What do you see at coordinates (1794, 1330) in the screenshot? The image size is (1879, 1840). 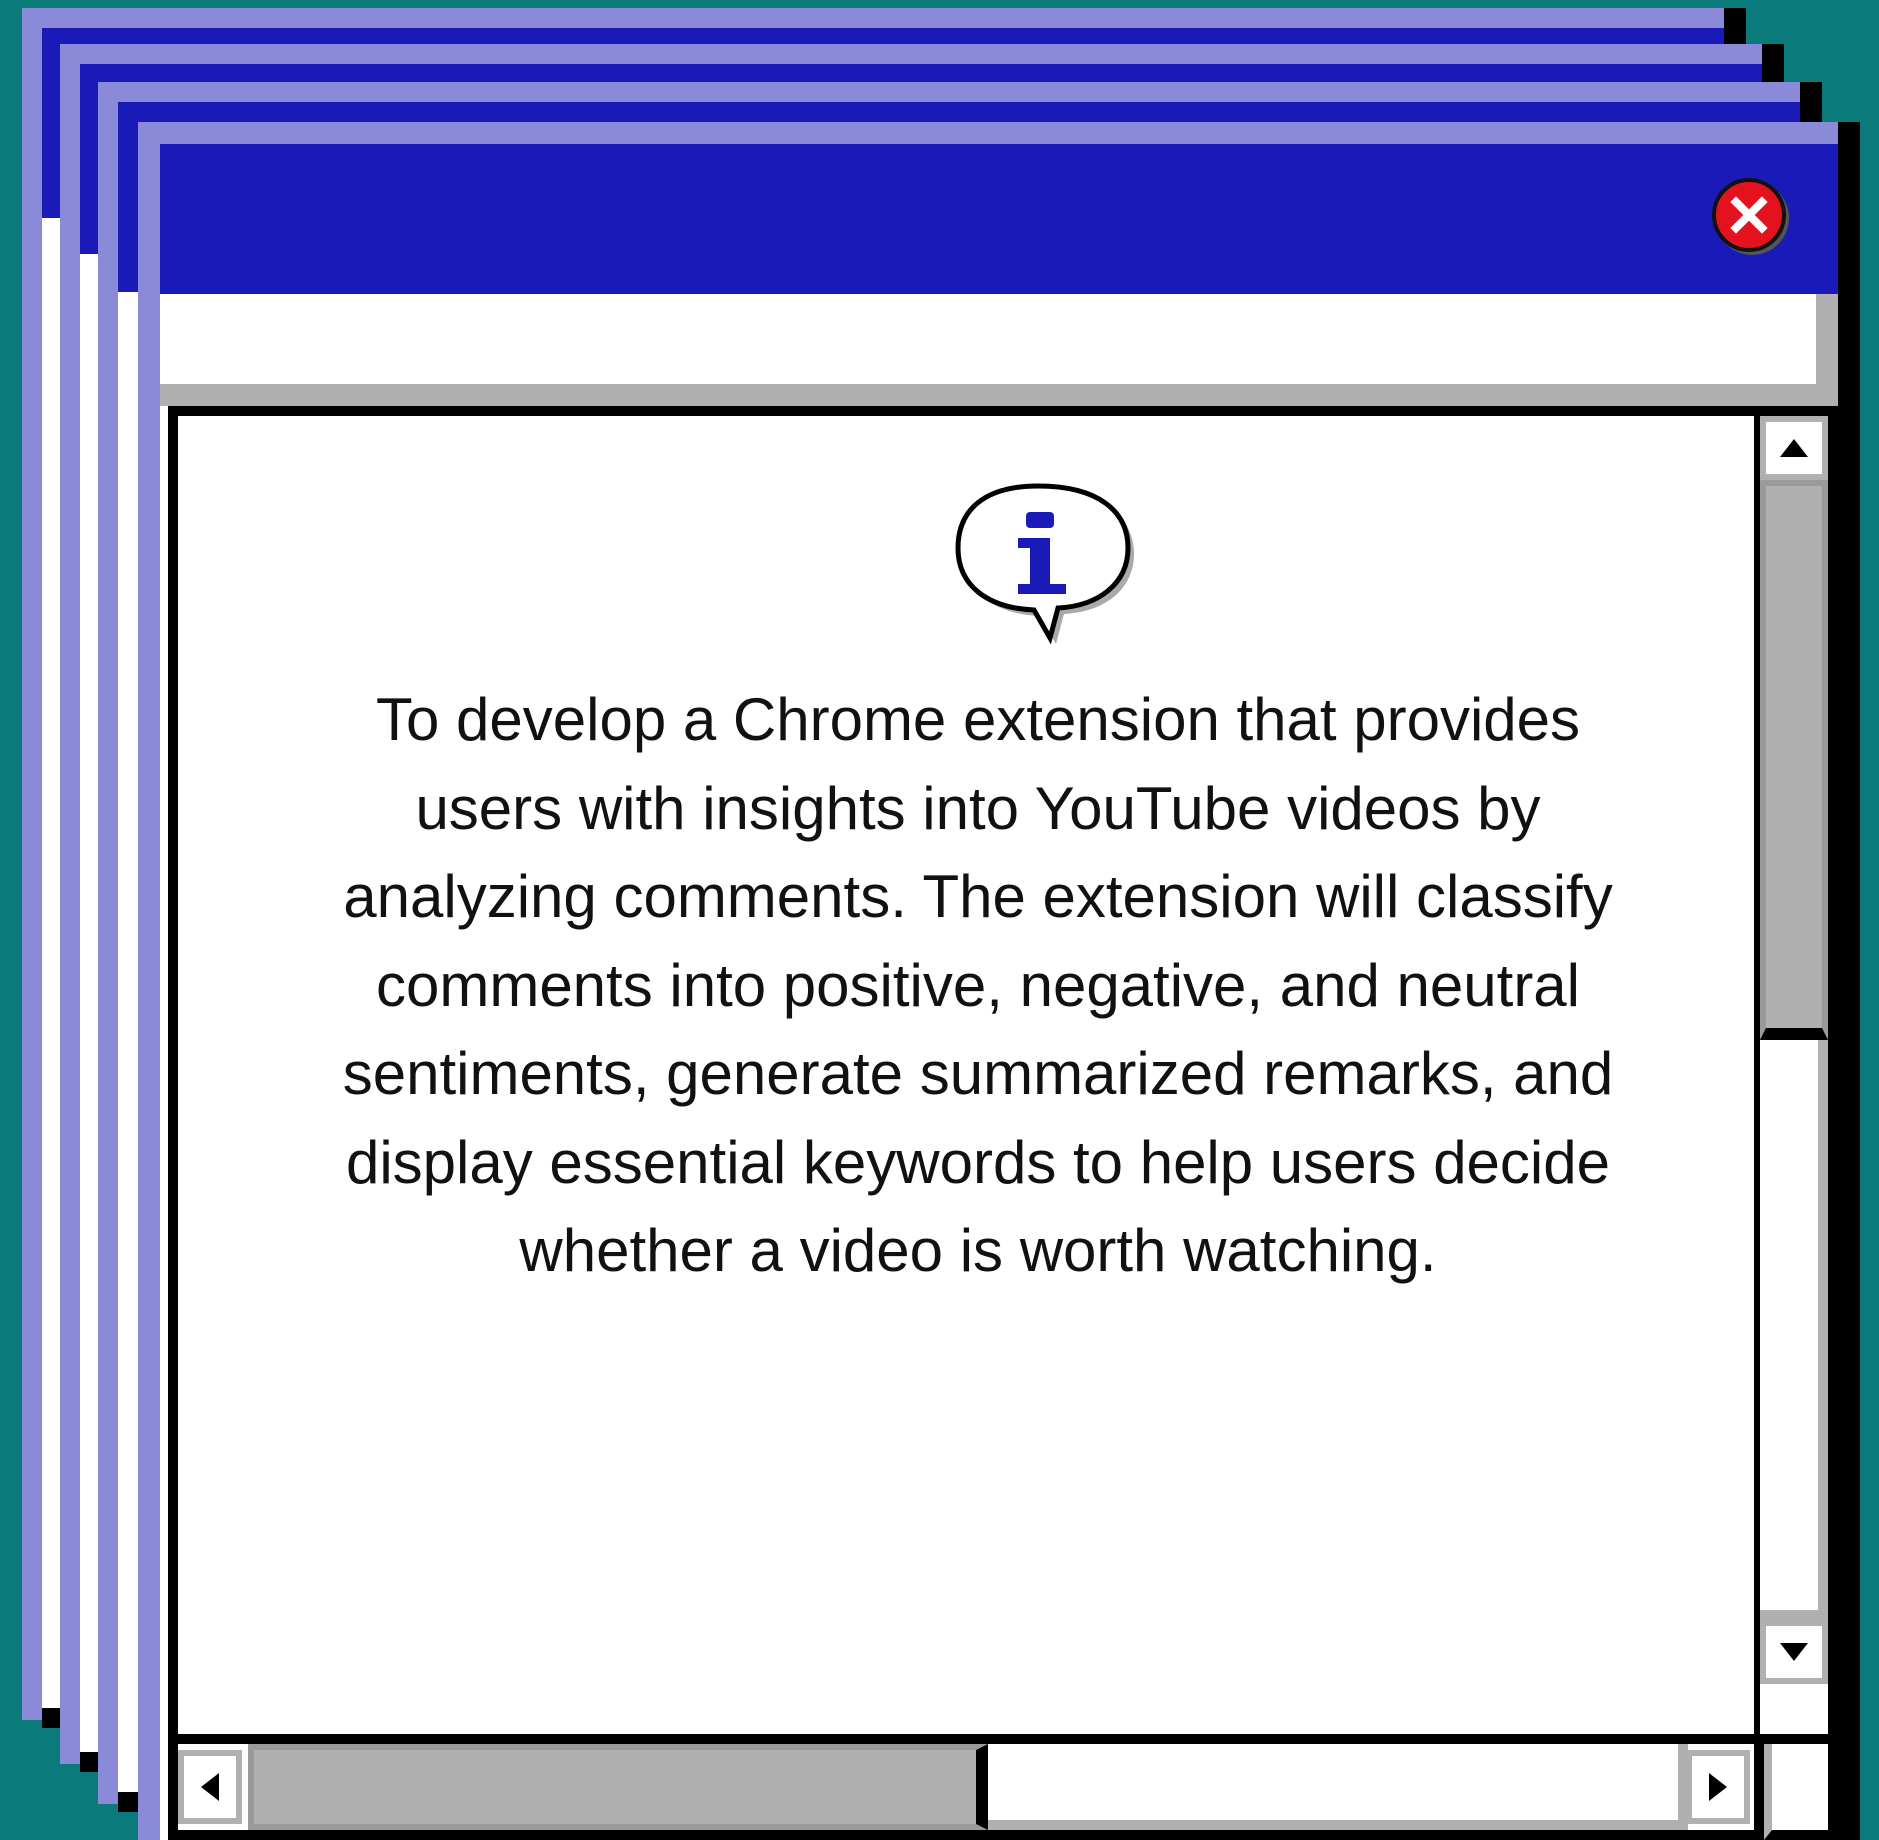 I see `vertical-scroll-track` at bounding box center [1794, 1330].